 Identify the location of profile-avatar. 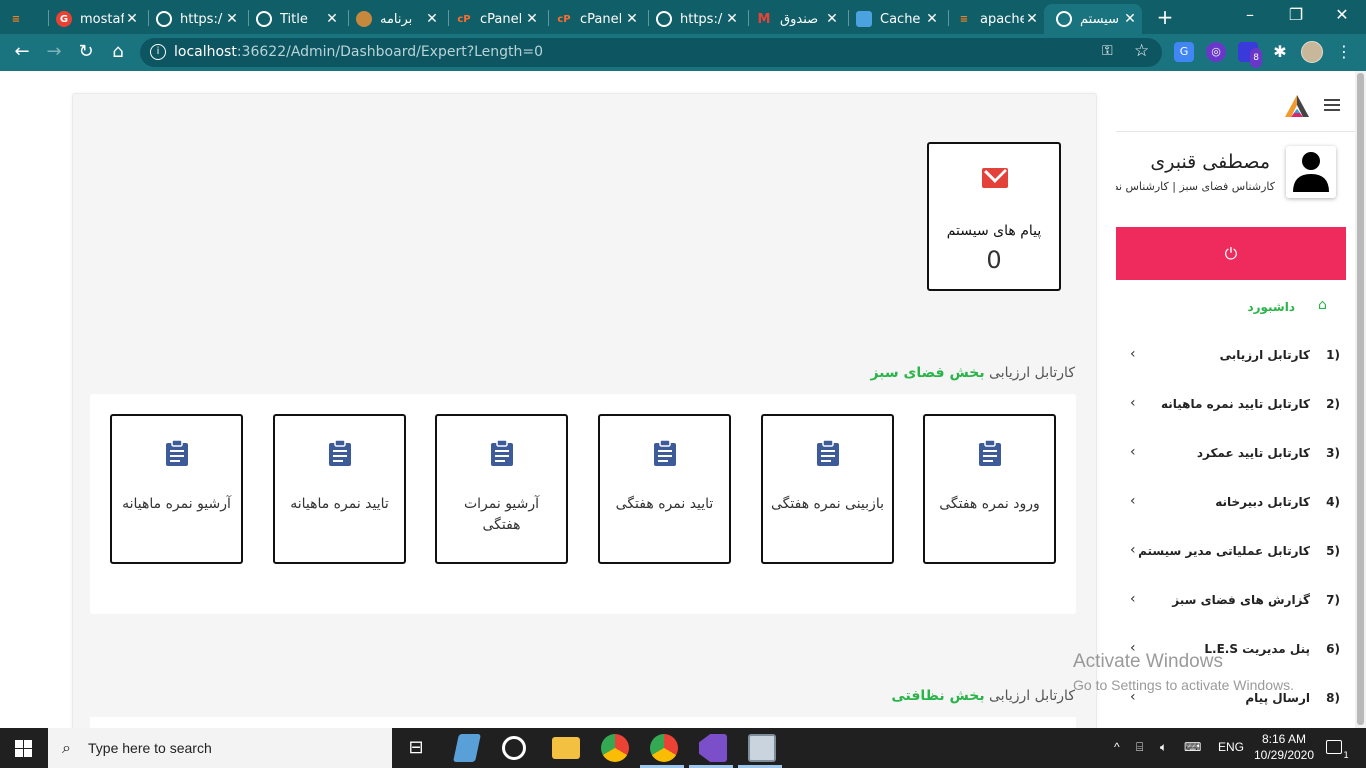
(1312, 52).